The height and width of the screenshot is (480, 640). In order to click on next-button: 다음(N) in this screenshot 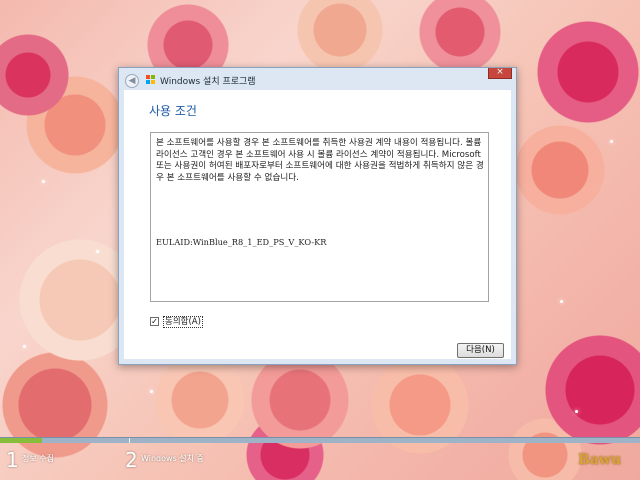, I will do `click(480, 350)`.